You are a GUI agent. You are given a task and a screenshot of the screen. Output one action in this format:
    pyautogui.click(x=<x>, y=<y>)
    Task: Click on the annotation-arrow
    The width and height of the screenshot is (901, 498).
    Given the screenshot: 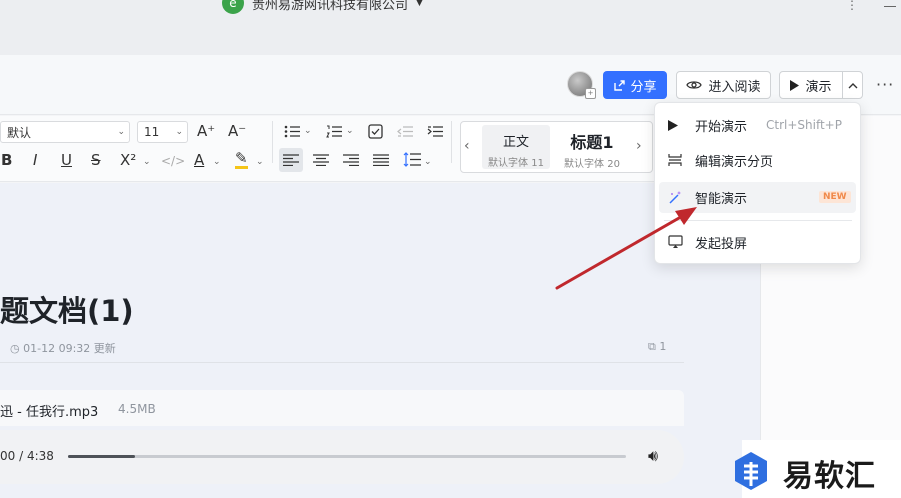 What is the action you would take?
    pyautogui.click(x=626, y=248)
    